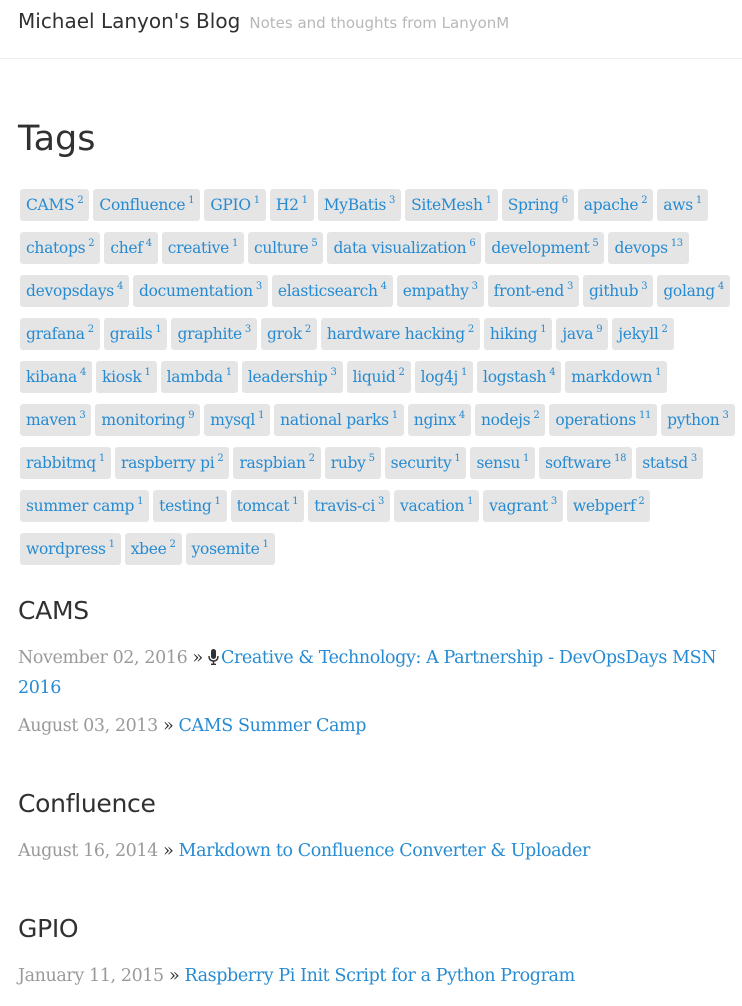 This screenshot has height=1006, width=742. What do you see at coordinates (537, 205) in the screenshot?
I see `tag-link: Spring 6` at bounding box center [537, 205].